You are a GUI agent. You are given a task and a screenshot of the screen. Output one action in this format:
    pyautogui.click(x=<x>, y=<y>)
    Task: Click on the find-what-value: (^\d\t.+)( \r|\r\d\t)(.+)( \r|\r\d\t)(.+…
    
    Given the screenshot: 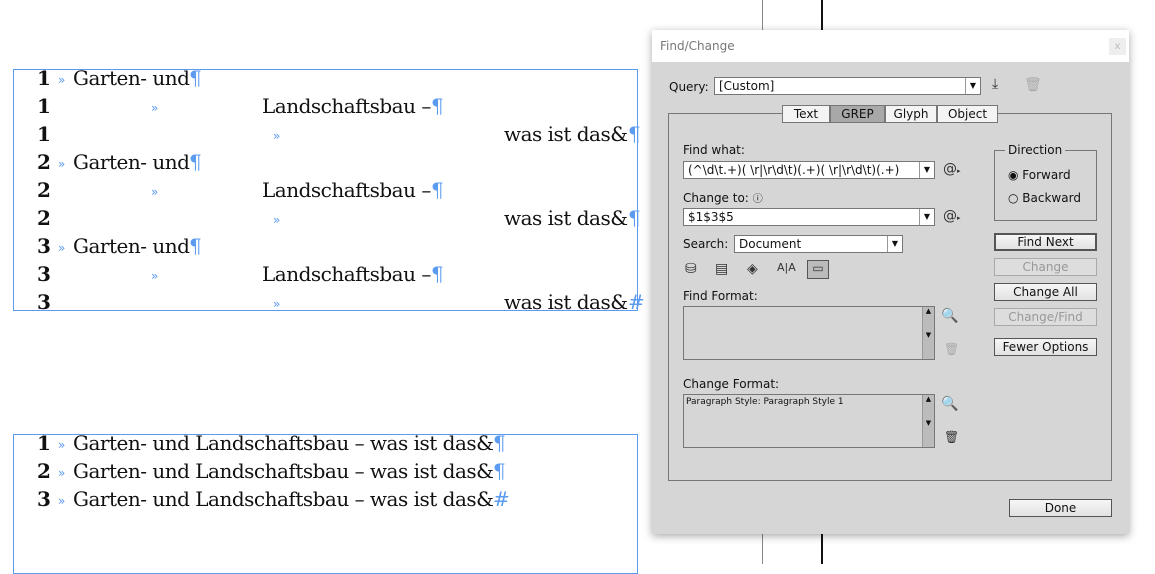 What is the action you would take?
    pyautogui.click(x=794, y=170)
    